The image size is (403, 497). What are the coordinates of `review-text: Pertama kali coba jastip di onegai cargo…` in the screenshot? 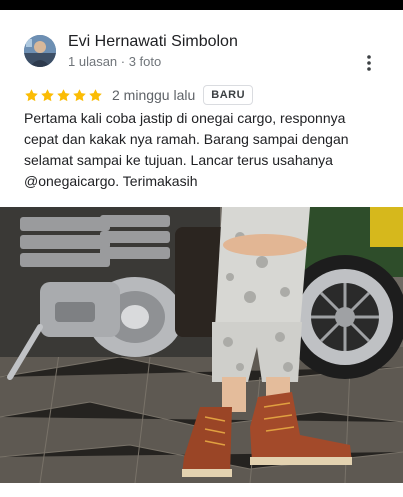 It's located at (186, 149).